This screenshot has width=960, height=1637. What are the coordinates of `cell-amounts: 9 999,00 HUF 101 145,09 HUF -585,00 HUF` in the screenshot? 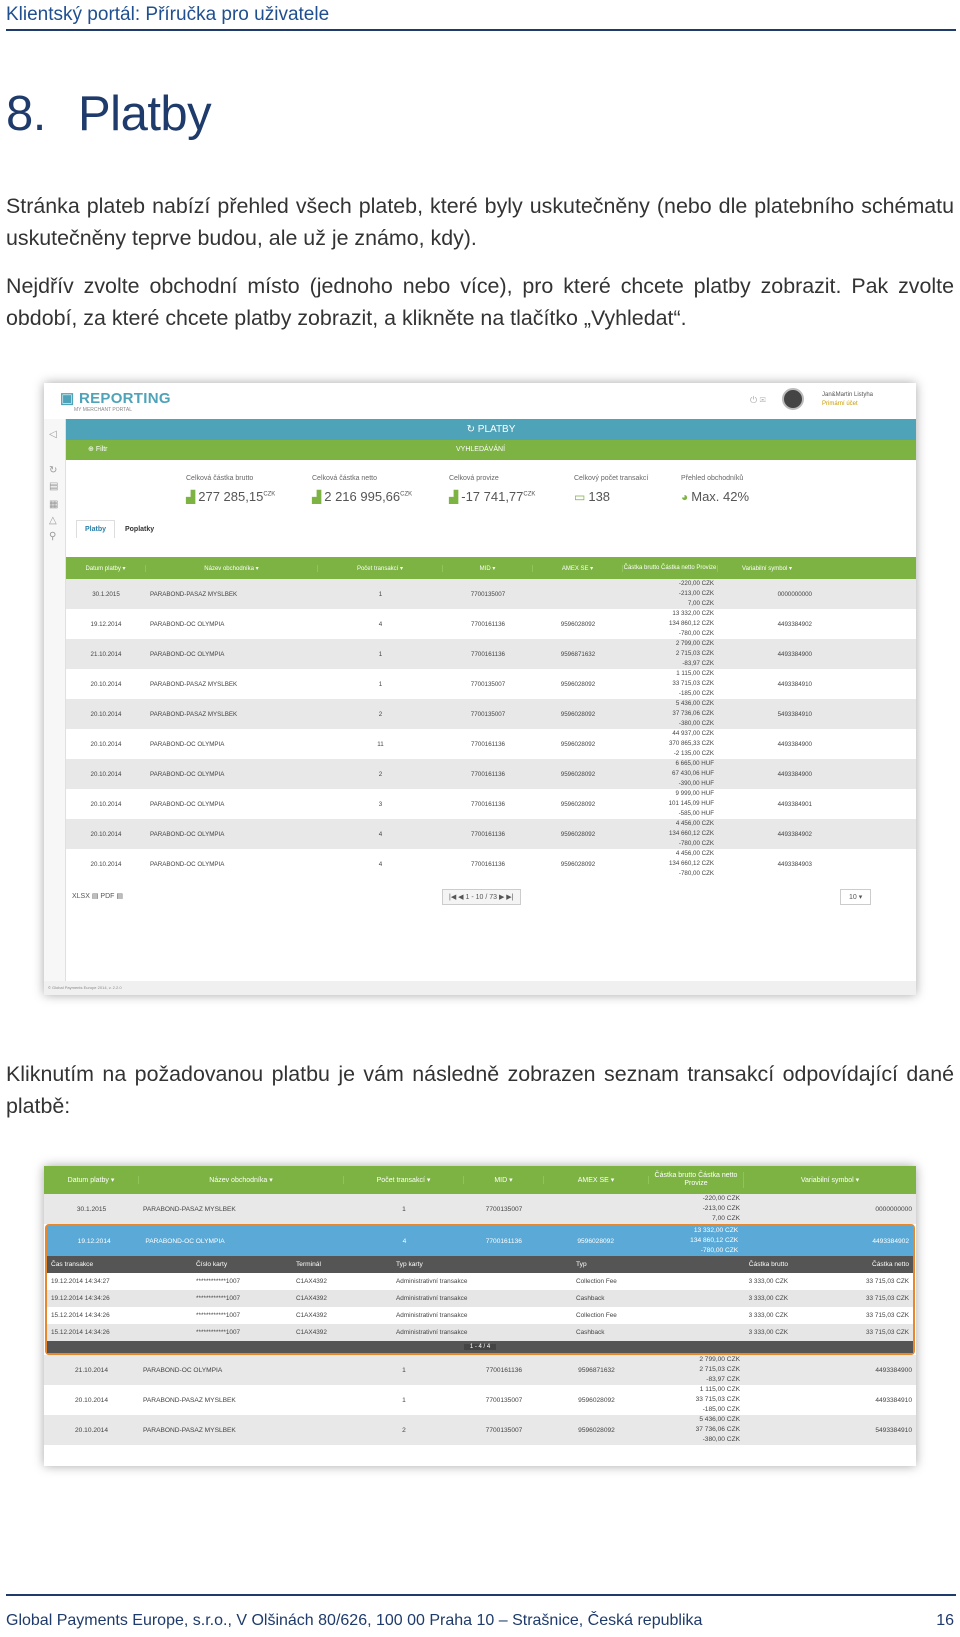 It's located at (670, 804).